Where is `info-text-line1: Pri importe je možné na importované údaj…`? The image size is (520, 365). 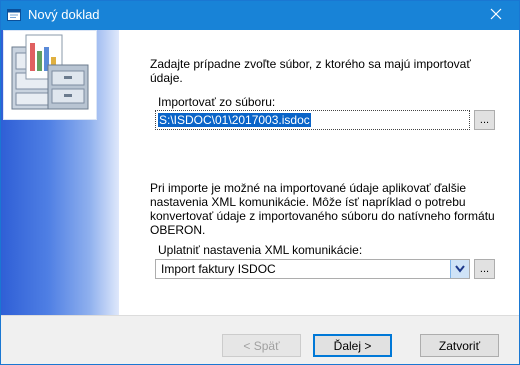 info-text-line1: Pri importe je možné na importované údaj… is located at coordinates (308, 188).